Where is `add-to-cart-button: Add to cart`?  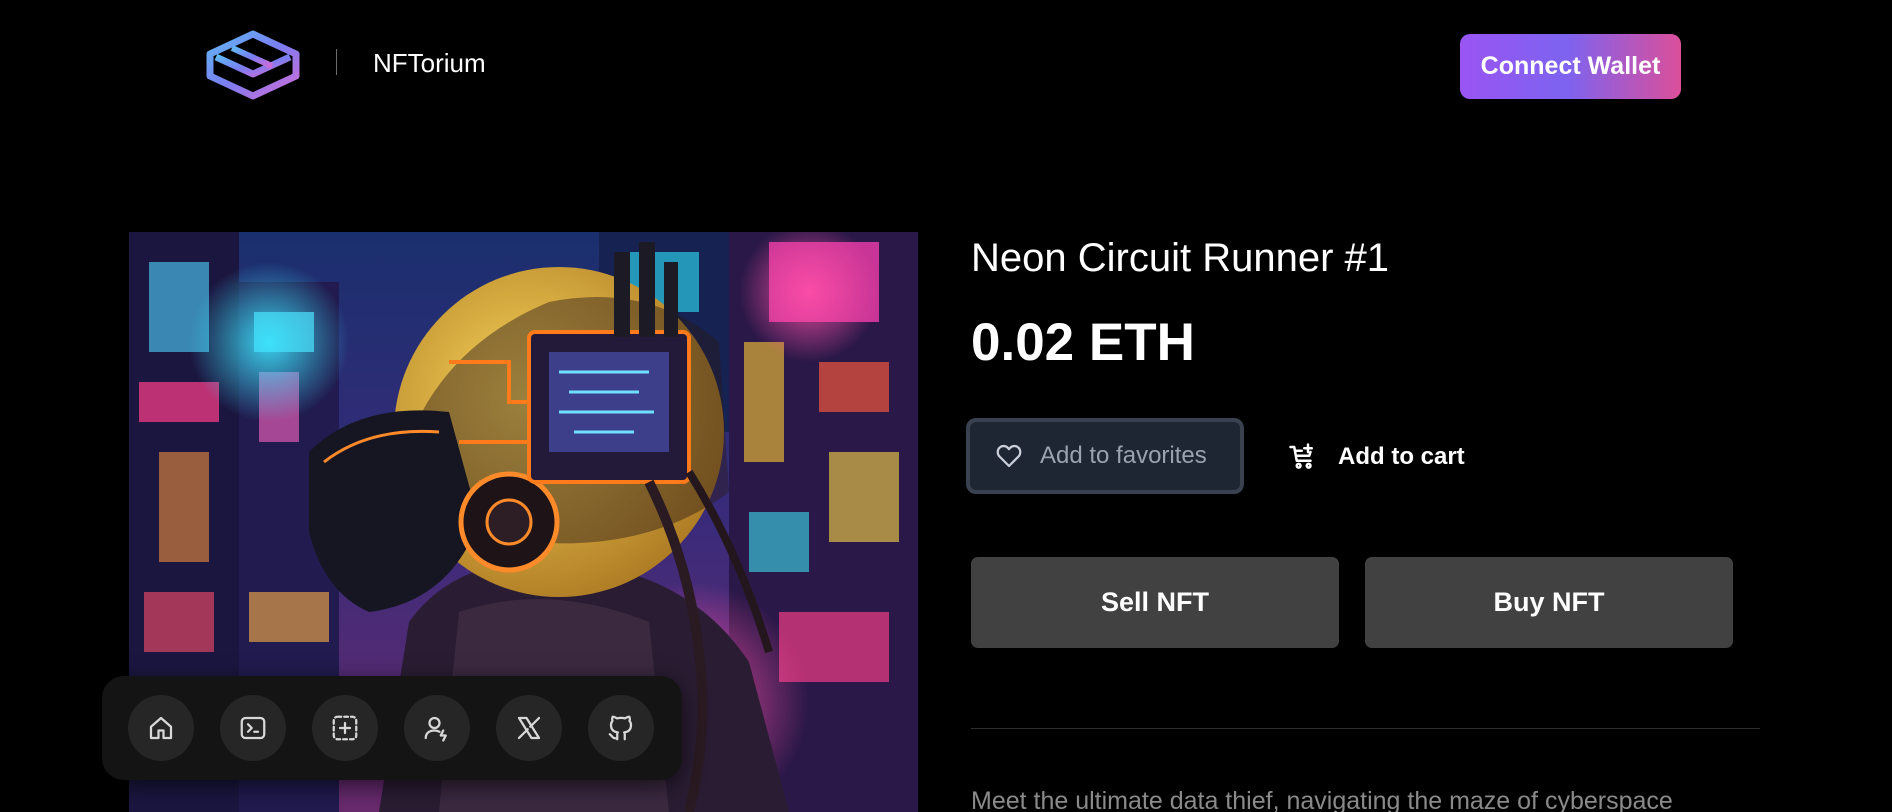
add-to-cart-button: Add to cart is located at coordinates (1376, 457).